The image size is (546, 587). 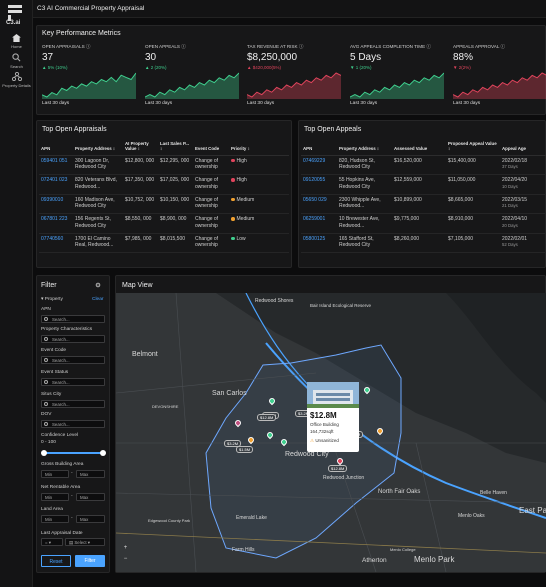 What do you see at coordinates (90, 561) in the screenshot?
I see `filter-button: Filter` at bounding box center [90, 561].